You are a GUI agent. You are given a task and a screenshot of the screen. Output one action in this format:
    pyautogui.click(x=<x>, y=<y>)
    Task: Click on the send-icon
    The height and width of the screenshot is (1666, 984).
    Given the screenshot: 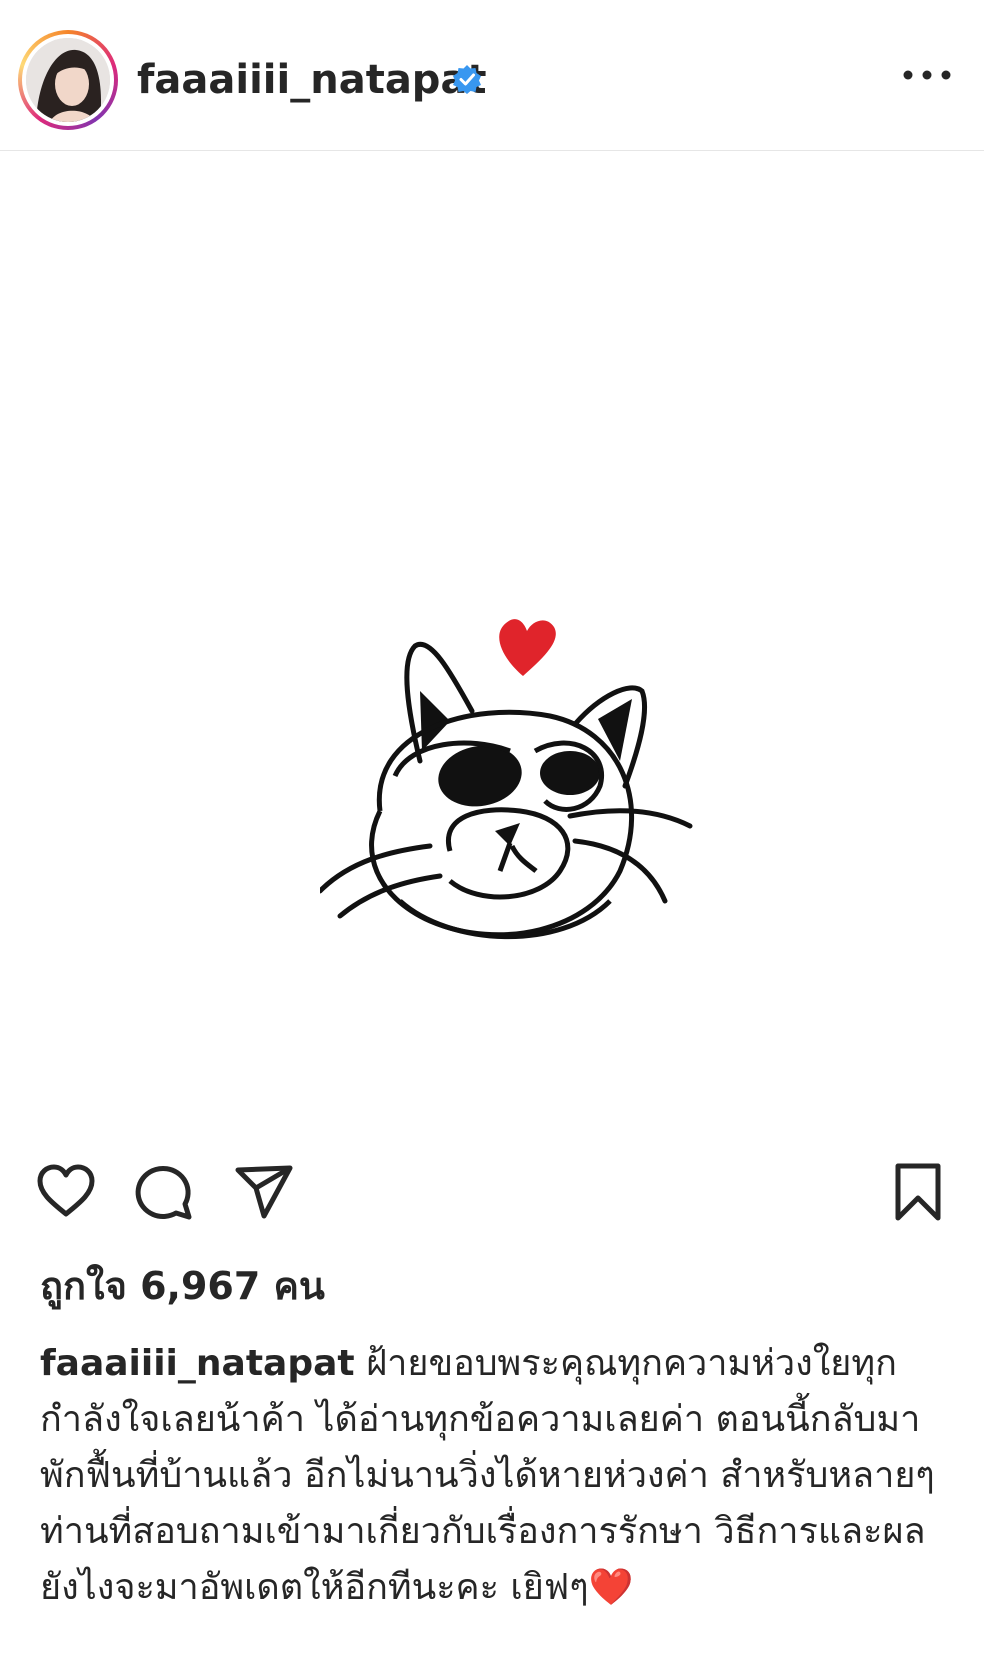 What is the action you would take?
    pyautogui.click(x=264, y=1192)
    